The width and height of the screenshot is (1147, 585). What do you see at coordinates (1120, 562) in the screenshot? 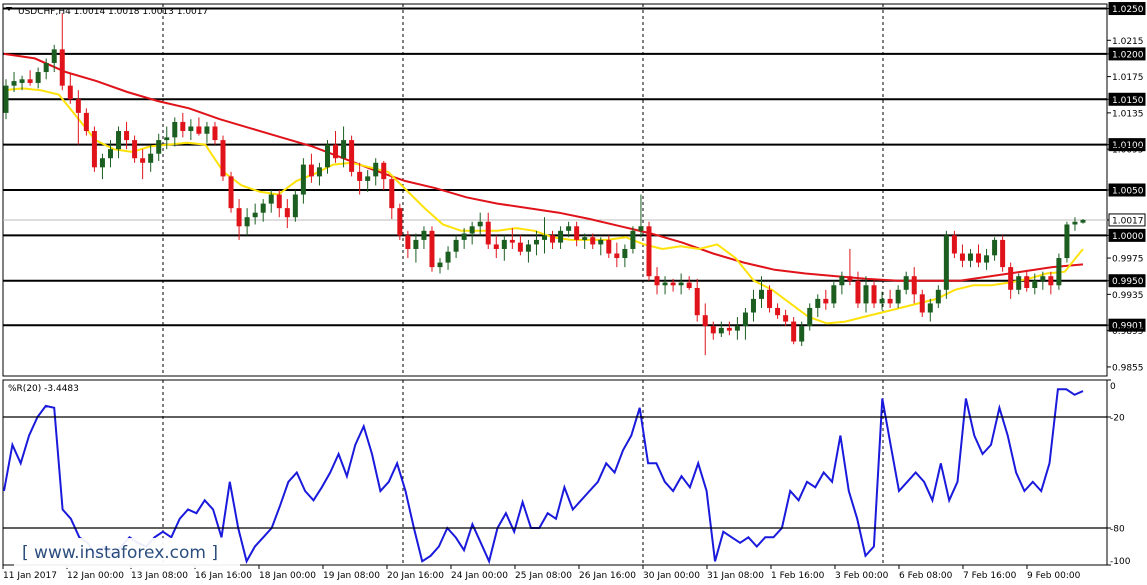
I see `indicator-tick-label: -100` at bounding box center [1120, 562].